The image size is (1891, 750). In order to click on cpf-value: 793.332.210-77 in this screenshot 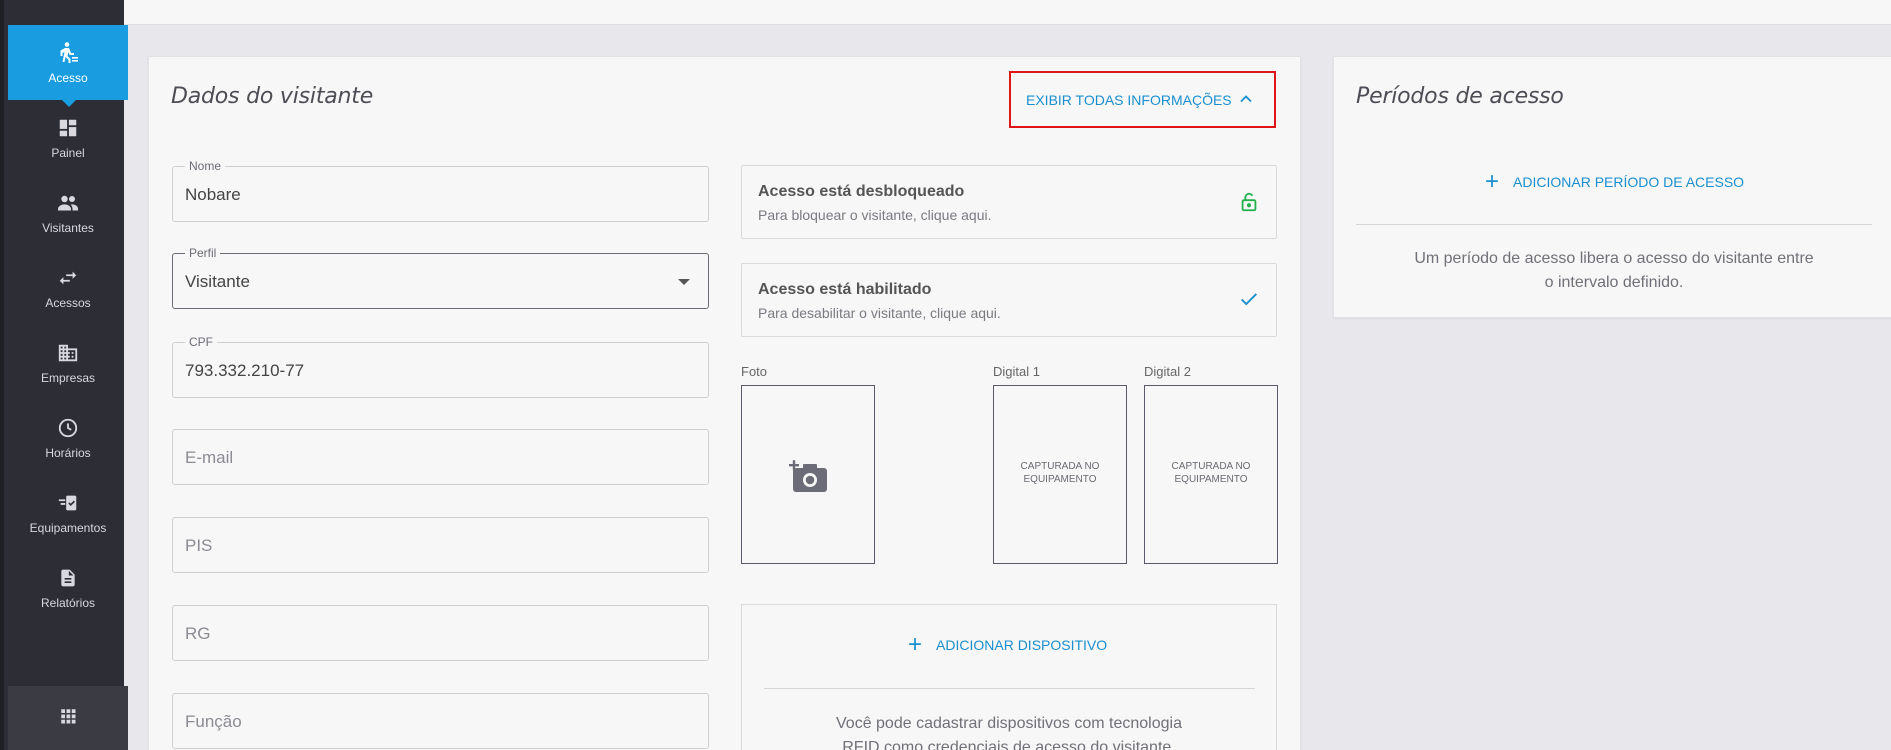, I will do `click(245, 370)`.